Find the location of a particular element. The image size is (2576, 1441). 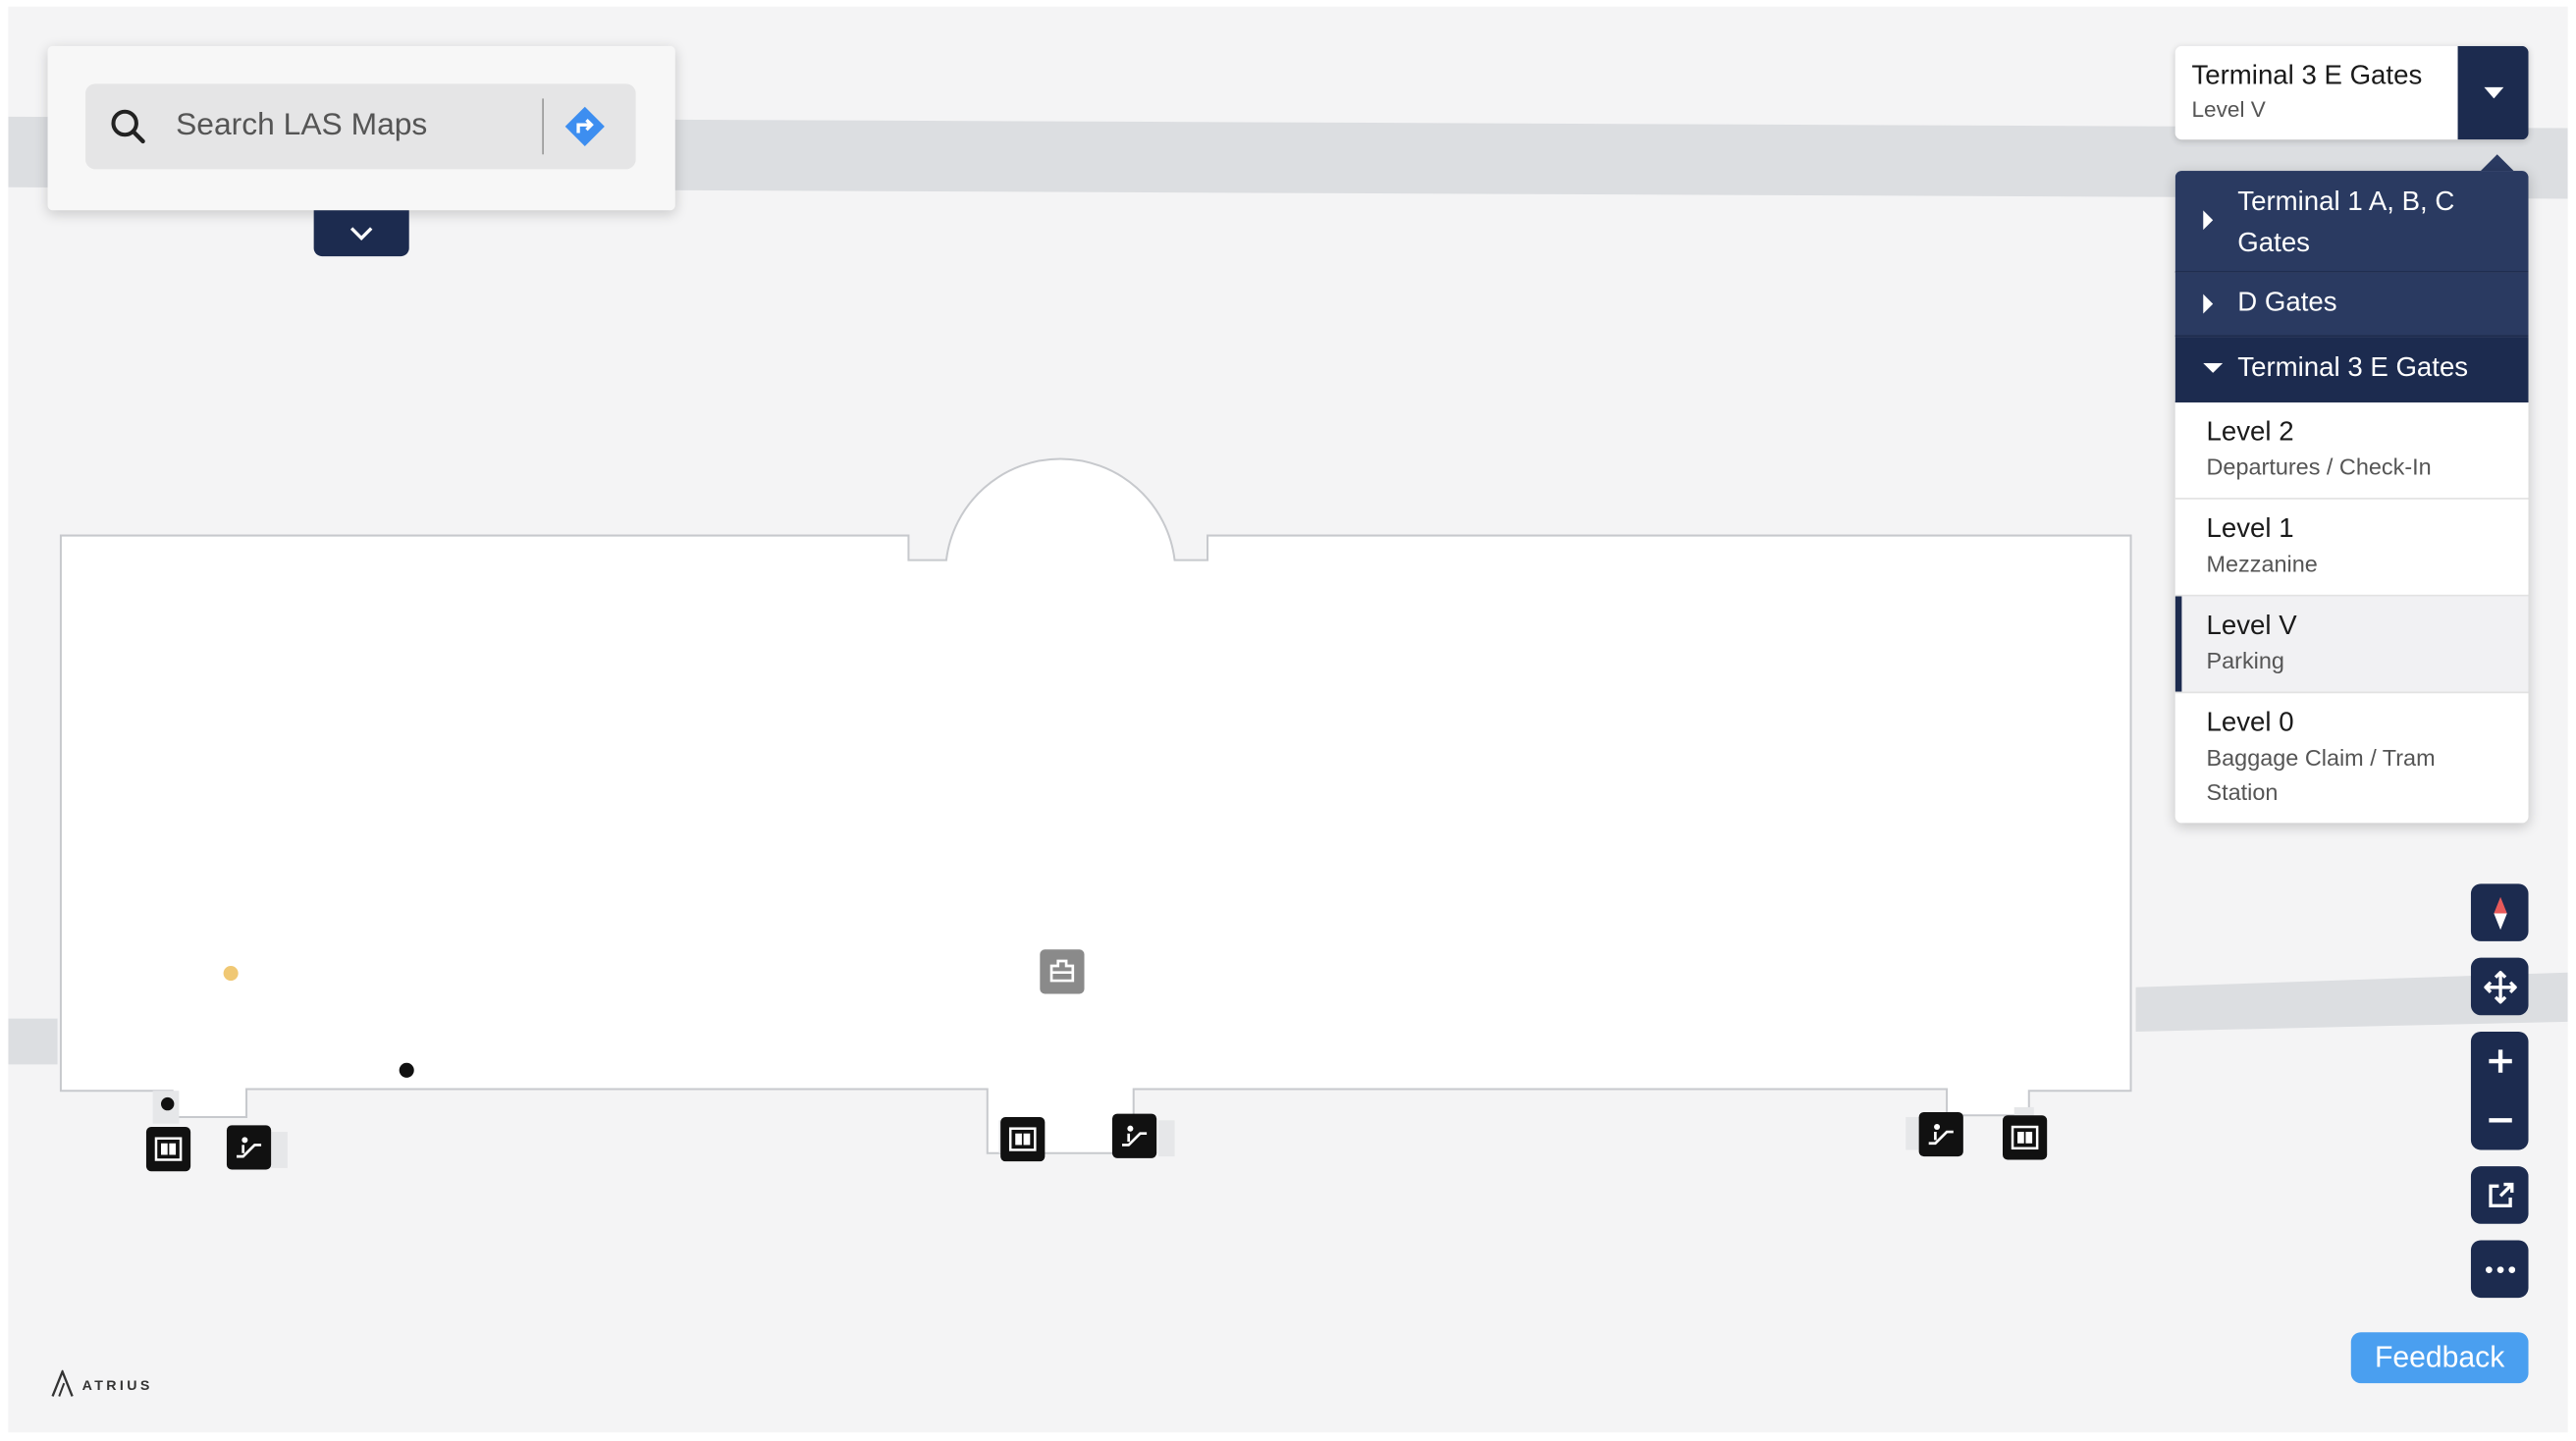

building-item-label: Terminal 3 E Gates is located at coordinates (2353, 367).